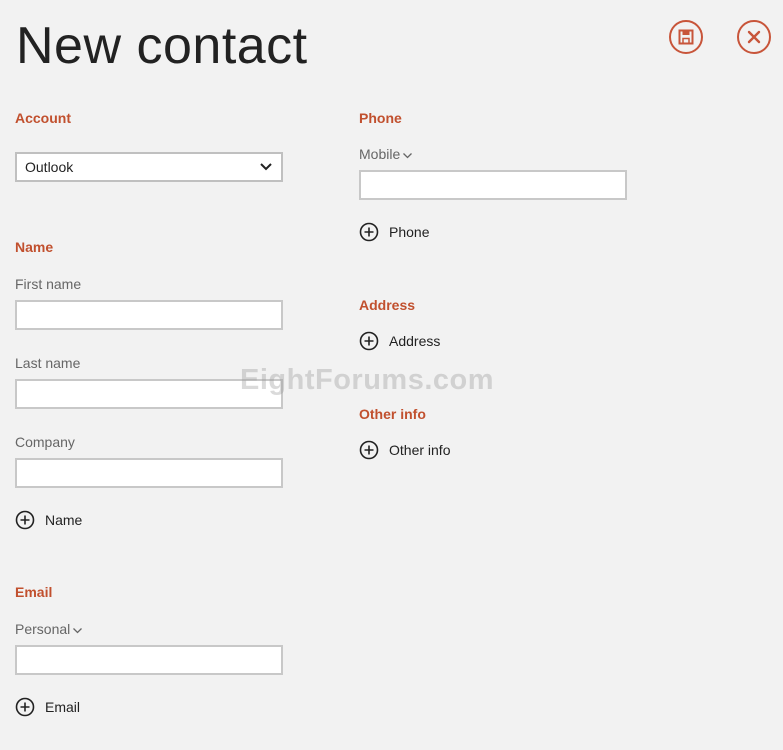 This screenshot has width=783, height=750. I want to click on add-phone-label: Phone, so click(409, 232).